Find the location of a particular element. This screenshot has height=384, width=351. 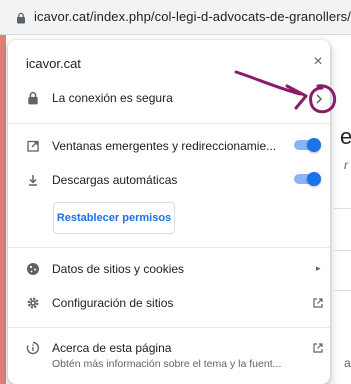

connection-security-row: La conexión es segura is located at coordinates (169, 98).